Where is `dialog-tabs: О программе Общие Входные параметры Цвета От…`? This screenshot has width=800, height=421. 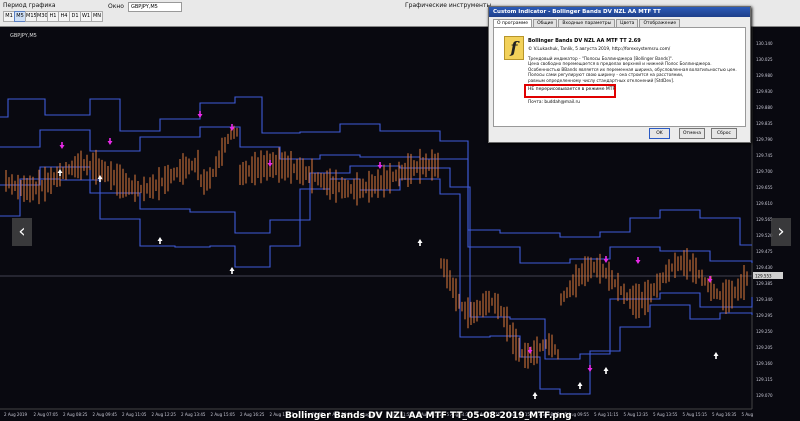
dialog-tabs: О программе Общие Входные параметры Цвета От… is located at coordinates (587, 23).